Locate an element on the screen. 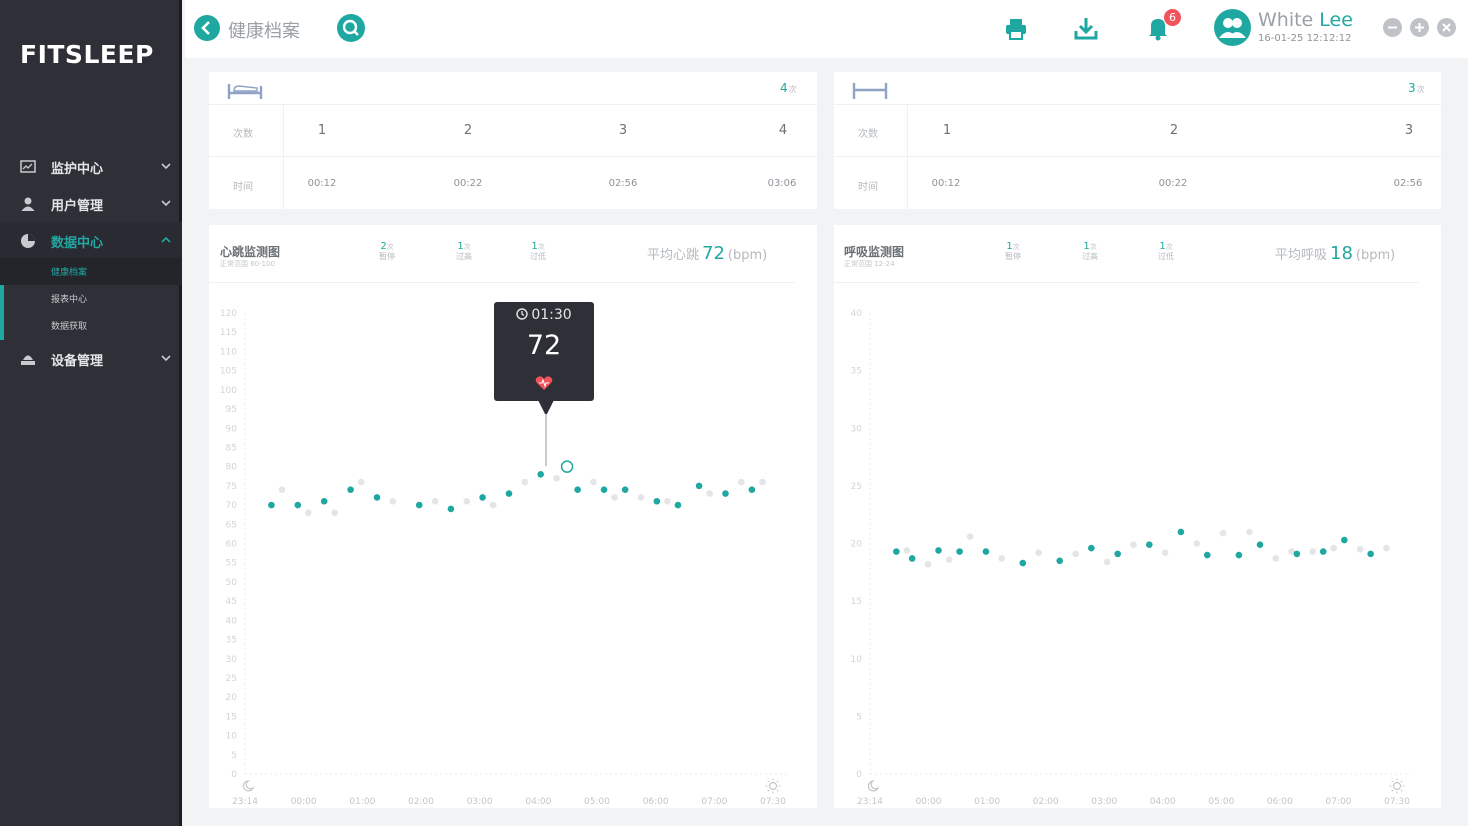  submenu-item-report-center: 报表中心 is located at coordinates (91, 298).